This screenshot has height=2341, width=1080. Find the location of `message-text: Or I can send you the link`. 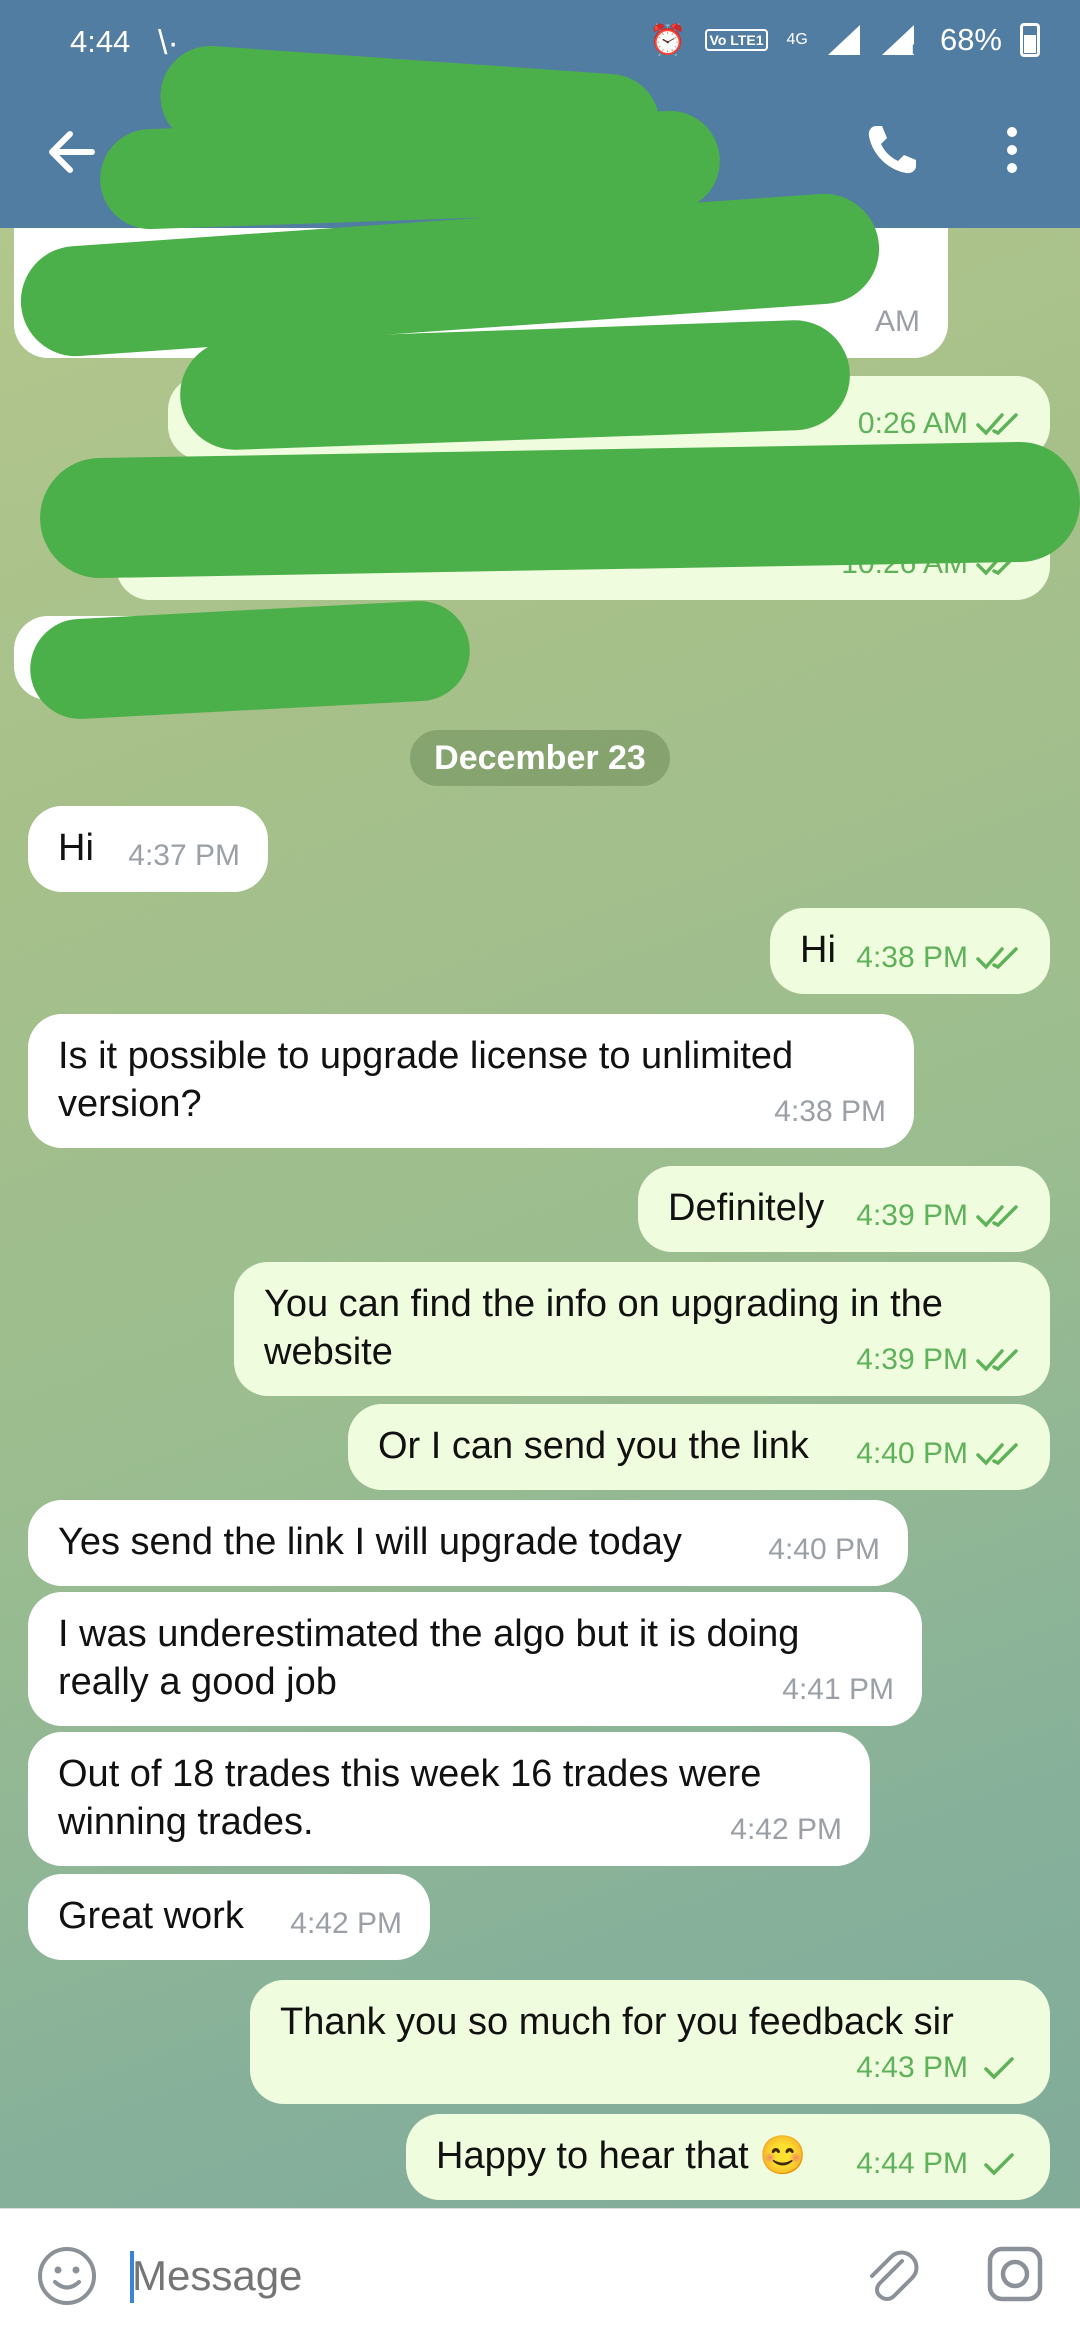

message-text: Or I can send you the link is located at coordinates (593, 1446).